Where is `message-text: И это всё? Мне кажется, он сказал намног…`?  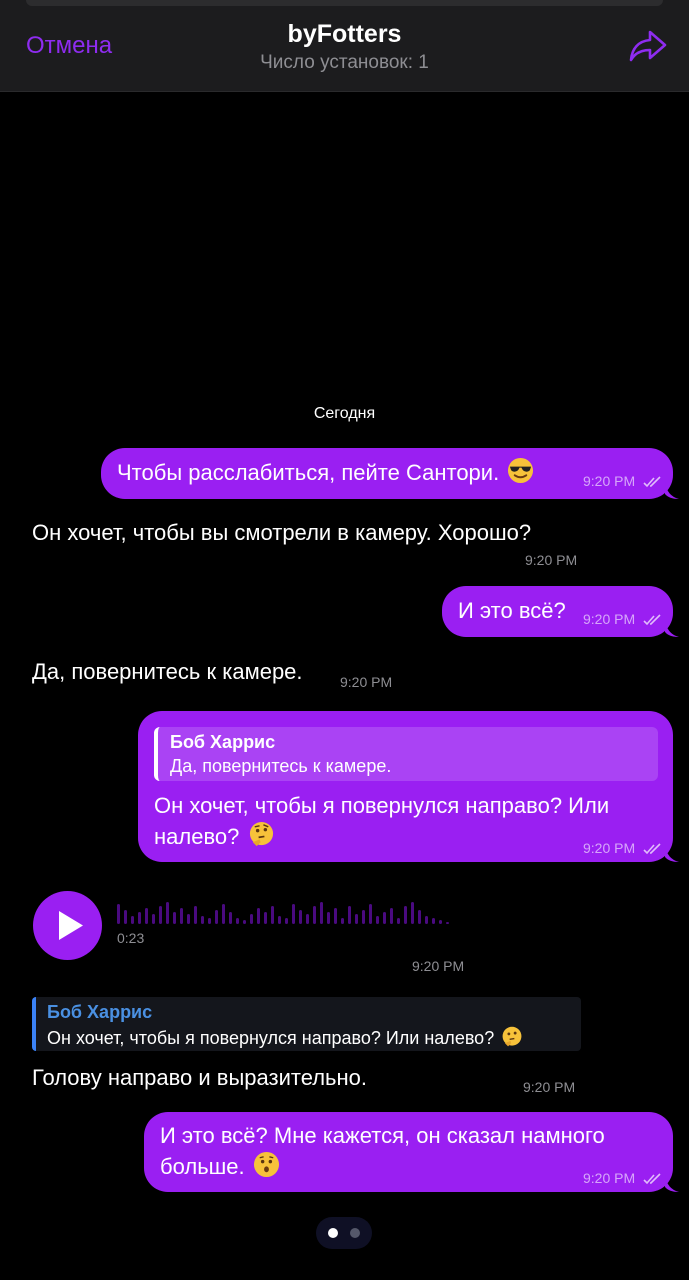 message-text: И это всё? Мне кажется, он сказал намног… is located at coordinates (382, 1135).